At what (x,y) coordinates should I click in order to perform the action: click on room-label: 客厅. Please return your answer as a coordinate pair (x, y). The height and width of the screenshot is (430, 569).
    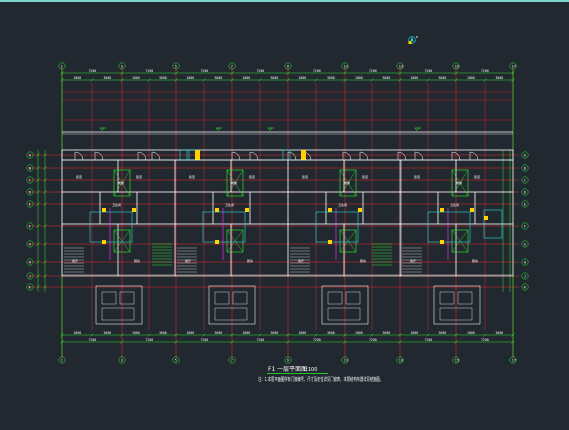
    Looking at the image, I should click on (413, 260).